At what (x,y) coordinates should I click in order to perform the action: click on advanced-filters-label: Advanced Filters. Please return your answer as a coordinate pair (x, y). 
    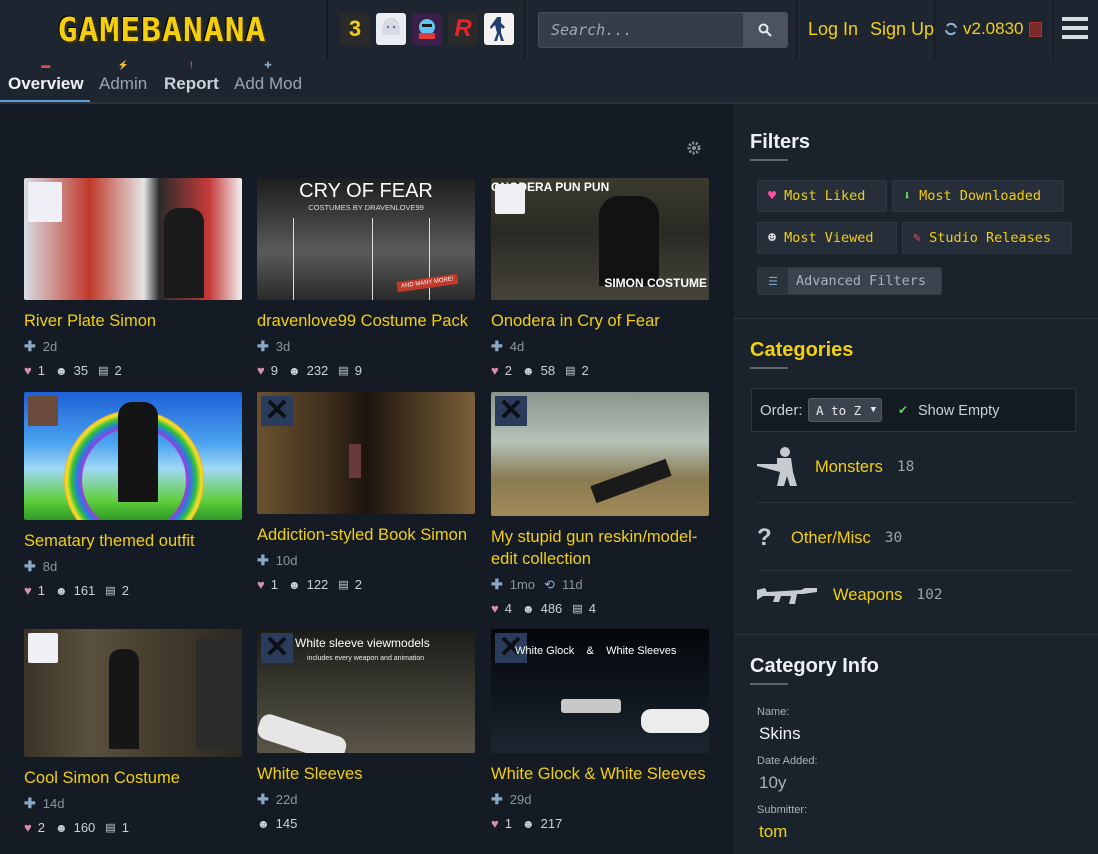
    Looking at the image, I should click on (861, 281).